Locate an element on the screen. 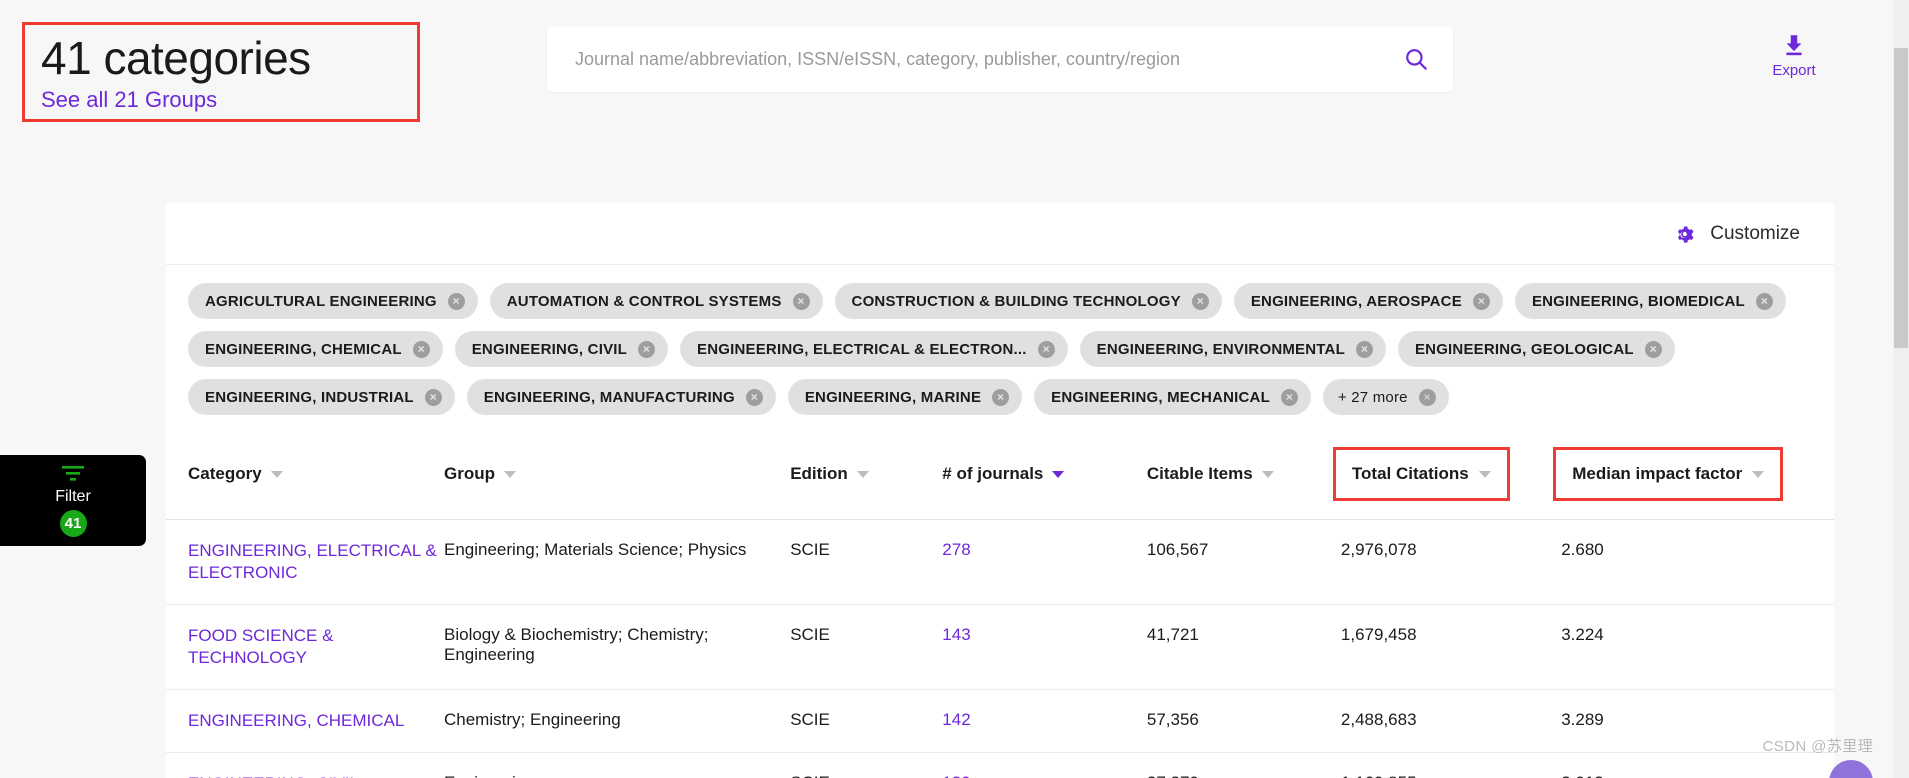  page-title: 41 categories is located at coordinates (176, 58).